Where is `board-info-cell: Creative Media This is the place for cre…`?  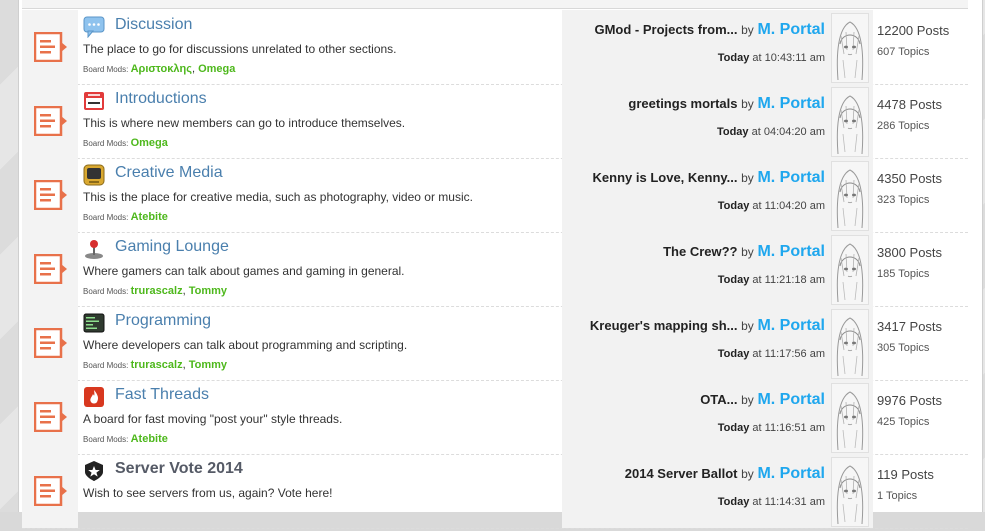
board-info-cell: Creative Media This is the place for cre… is located at coordinates (320, 195).